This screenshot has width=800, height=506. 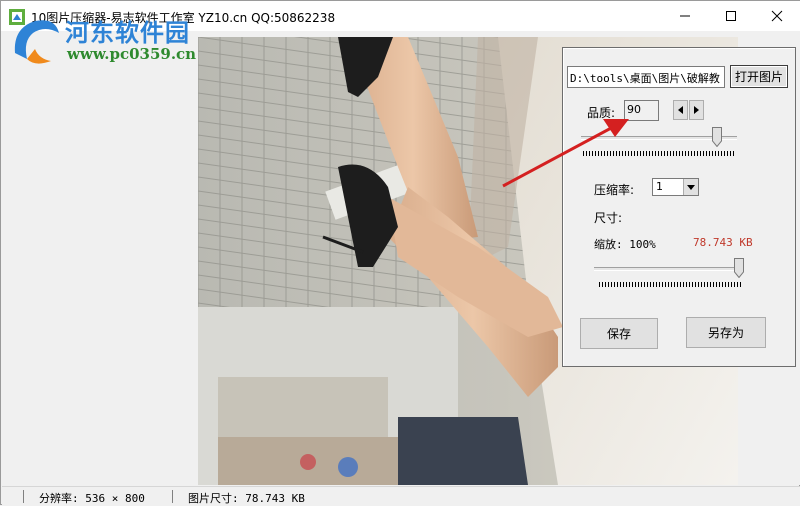 I want to click on watermark-line2: www.pc0359.cn, so click(x=132, y=54).